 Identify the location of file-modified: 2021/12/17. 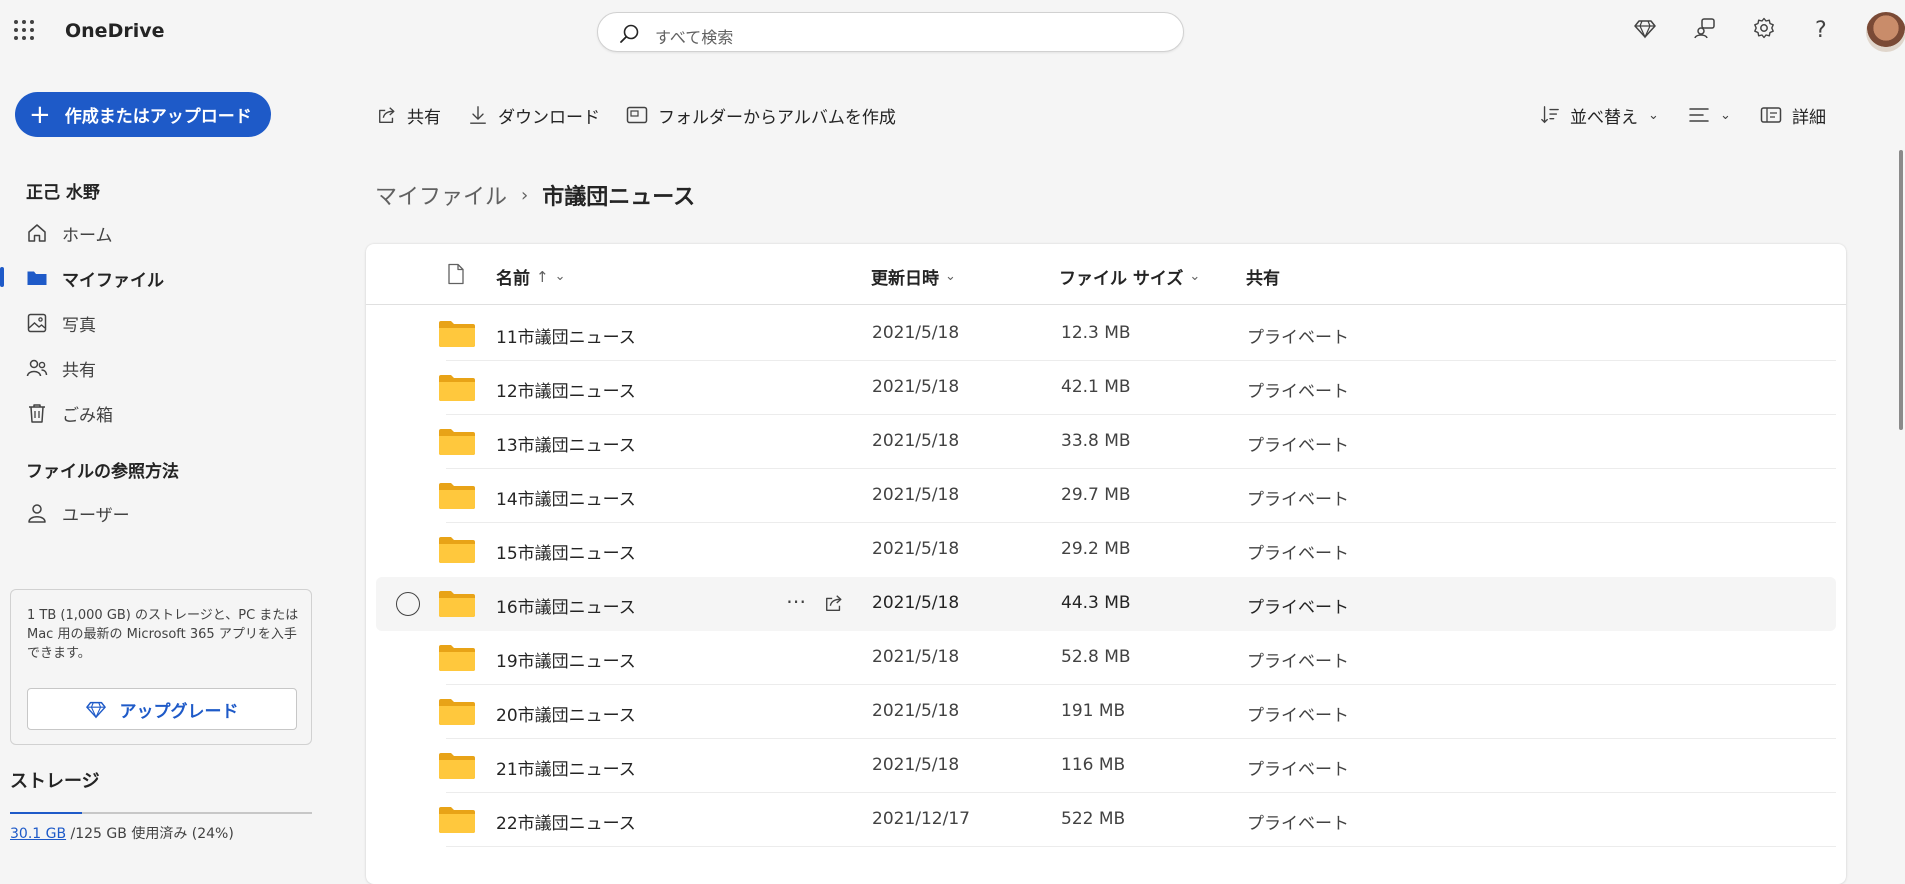
(921, 819).